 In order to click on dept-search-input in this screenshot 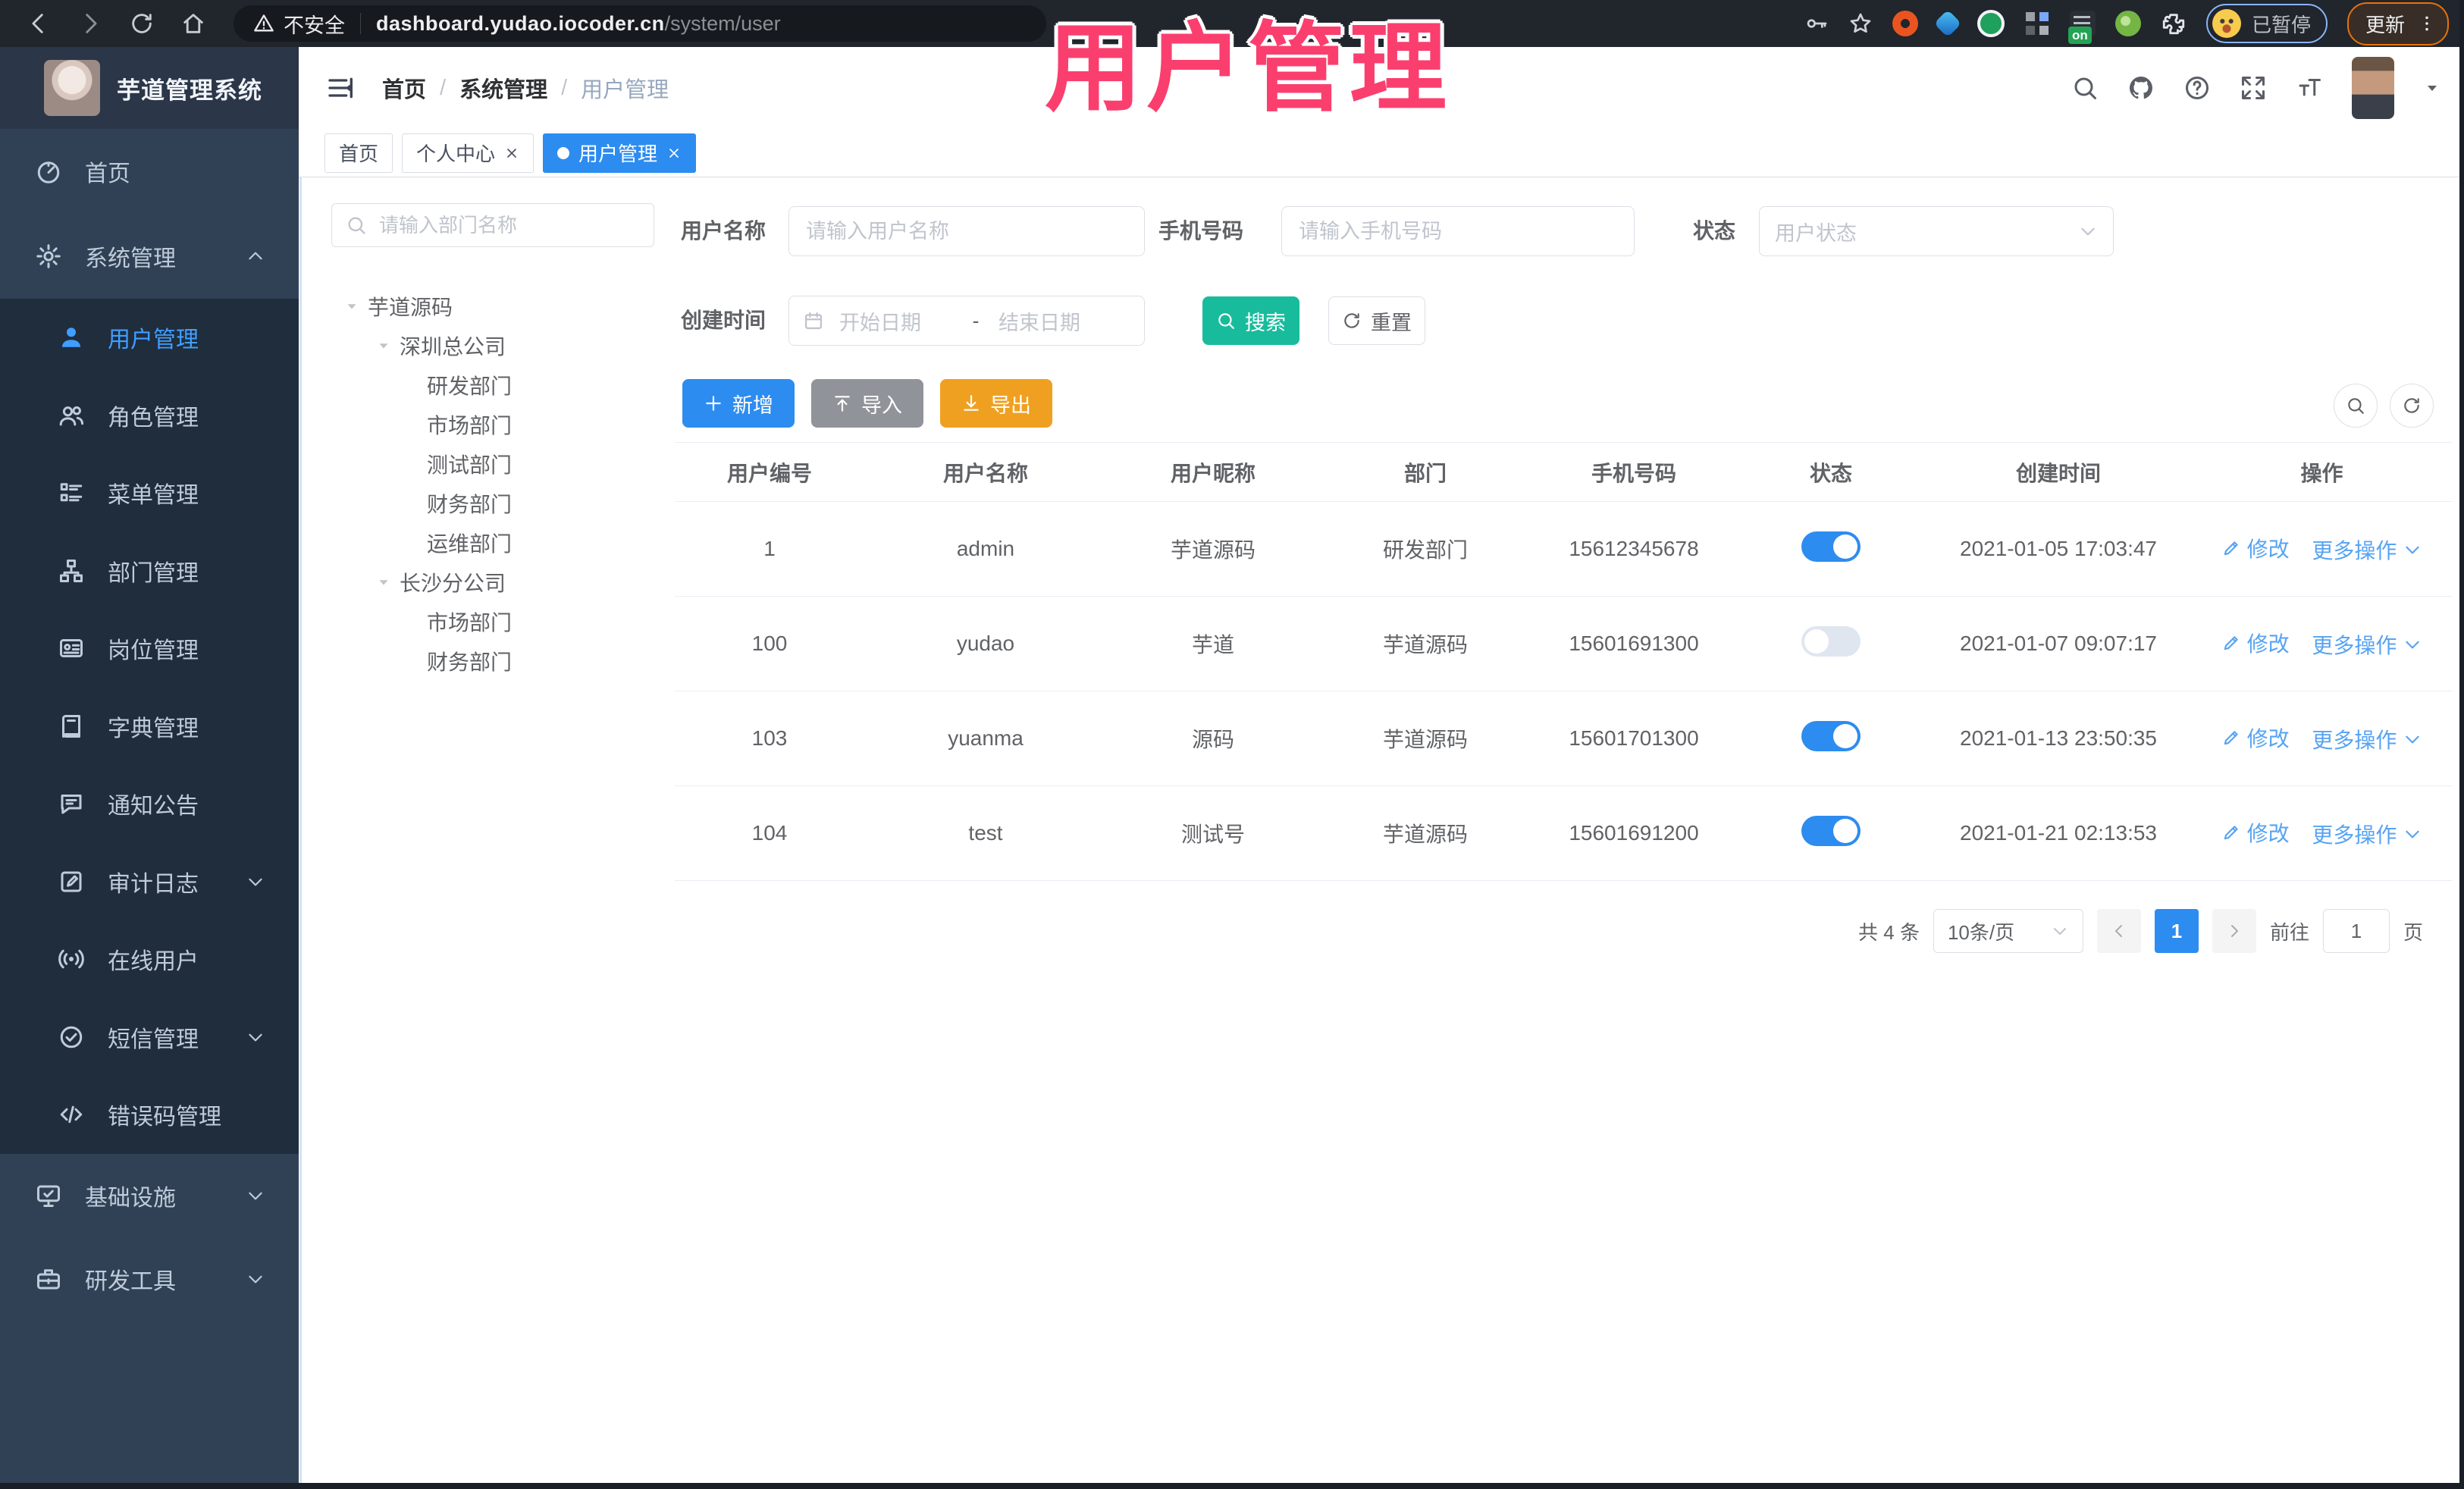, I will do `click(505, 225)`.